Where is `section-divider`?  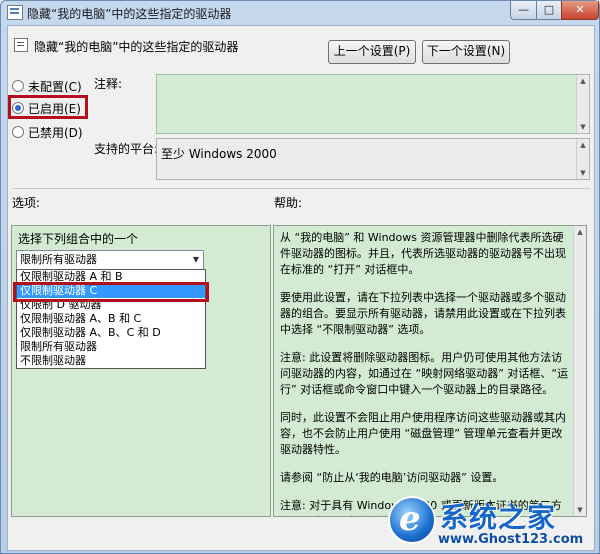 section-divider is located at coordinates (301, 188).